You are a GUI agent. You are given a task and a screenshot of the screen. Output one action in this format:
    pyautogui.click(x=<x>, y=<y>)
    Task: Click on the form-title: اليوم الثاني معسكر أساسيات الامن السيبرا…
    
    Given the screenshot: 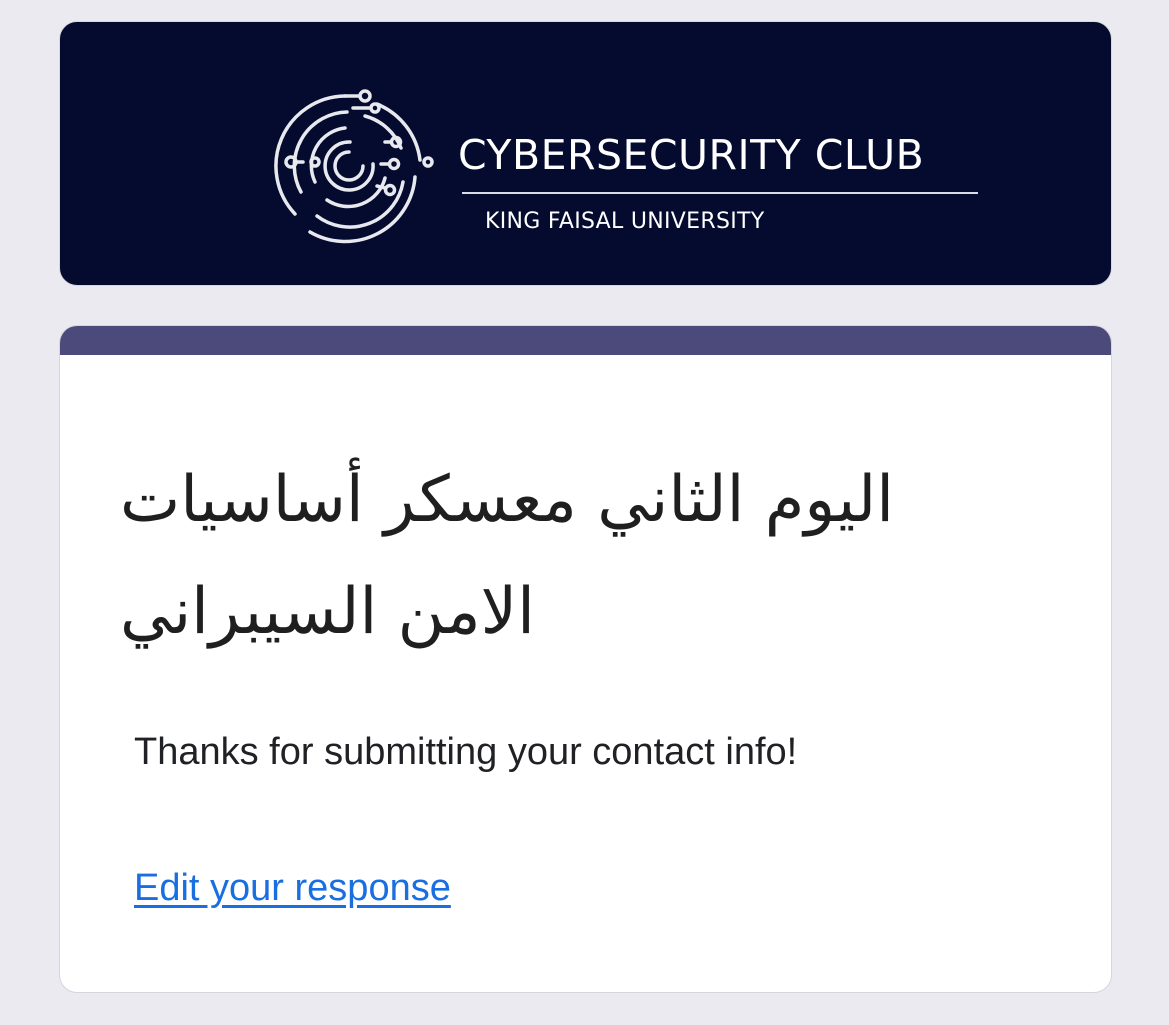 What is the action you would take?
    pyautogui.click(x=507, y=556)
    